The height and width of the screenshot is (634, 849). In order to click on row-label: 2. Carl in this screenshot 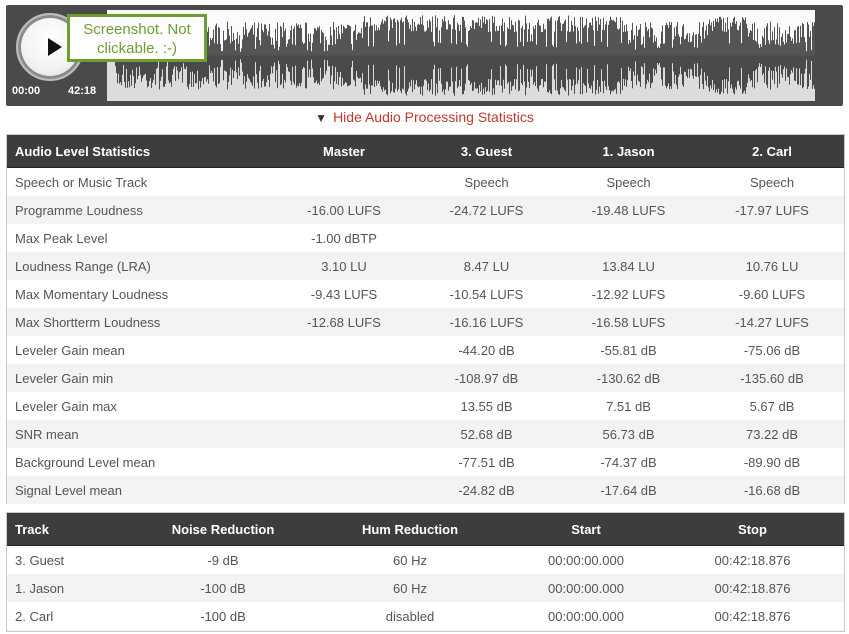, I will do `click(34, 616)`.